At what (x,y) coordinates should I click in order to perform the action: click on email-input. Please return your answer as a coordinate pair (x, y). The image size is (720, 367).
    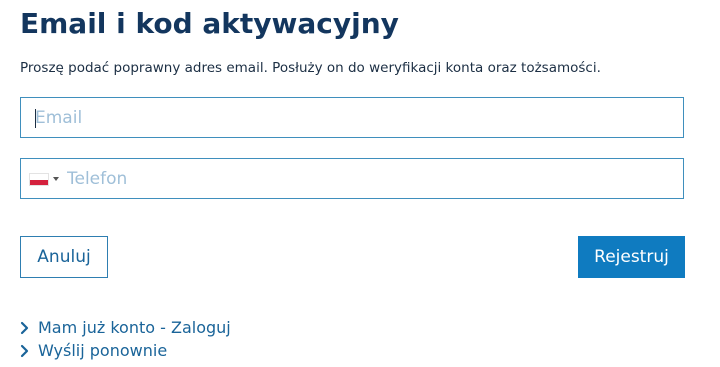
    Looking at the image, I should click on (355, 117).